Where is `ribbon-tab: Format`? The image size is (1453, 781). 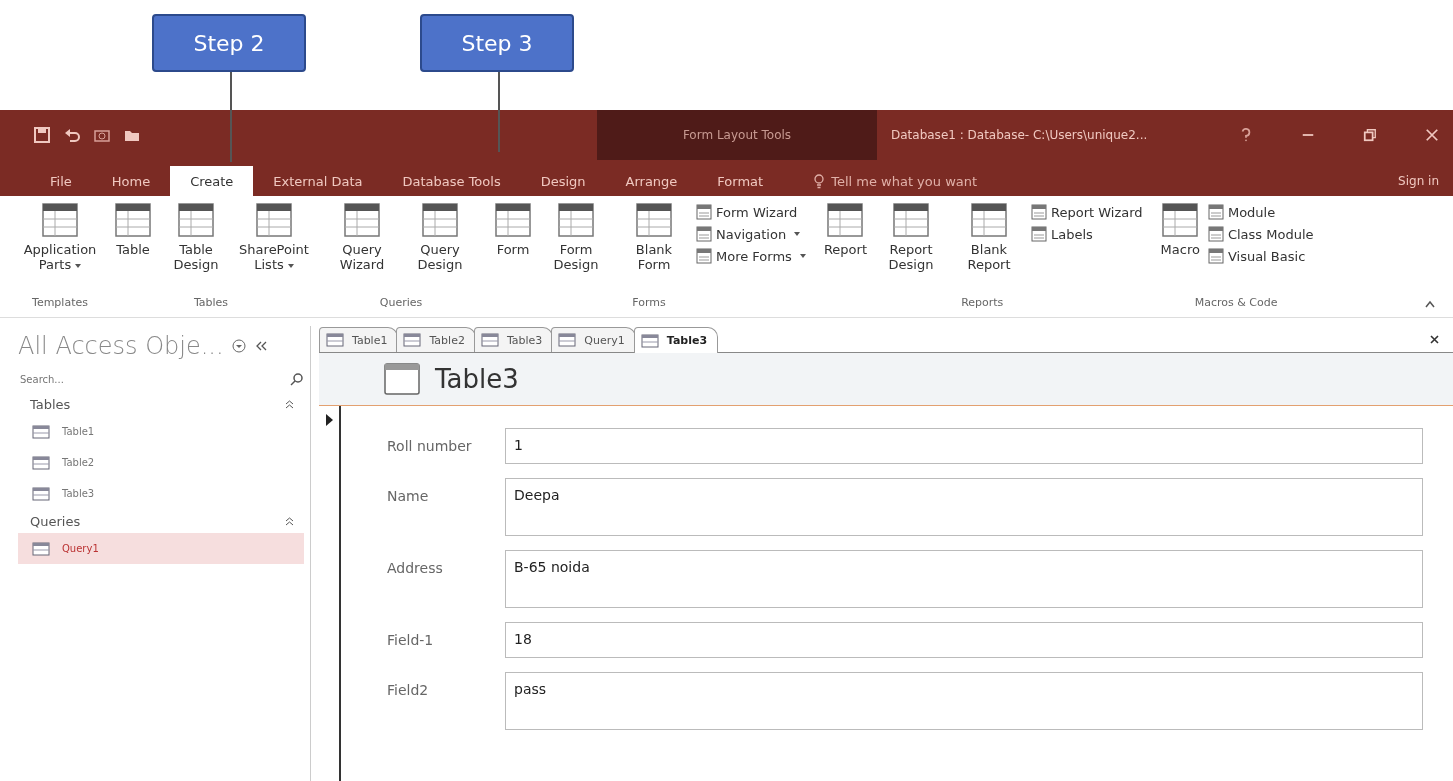
ribbon-tab: Format is located at coordinates (740, 181).